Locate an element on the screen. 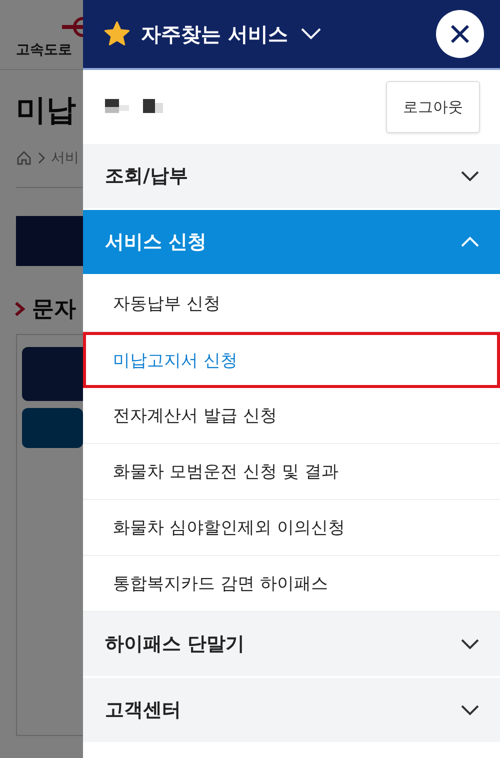 Image resolution: width=500 pixels, height=758 pixels. menu-item: 조회/납부 is located at coordinates (291, 177).